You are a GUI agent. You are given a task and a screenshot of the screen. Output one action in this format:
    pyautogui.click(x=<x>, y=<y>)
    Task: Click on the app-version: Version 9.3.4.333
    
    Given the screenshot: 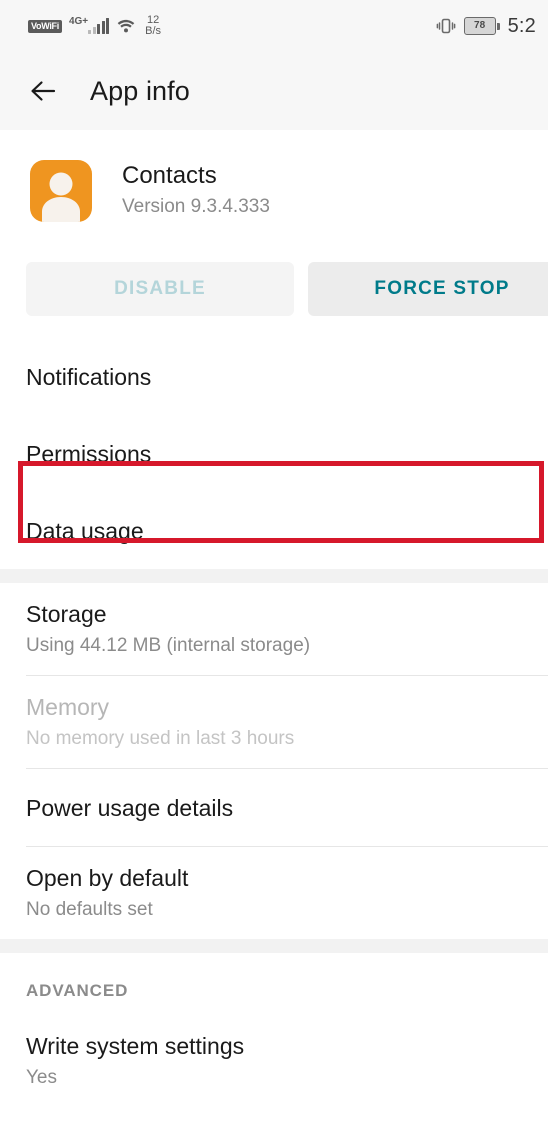 What is the action you would take?
    pyautogui.click(x=196, y=206)
    